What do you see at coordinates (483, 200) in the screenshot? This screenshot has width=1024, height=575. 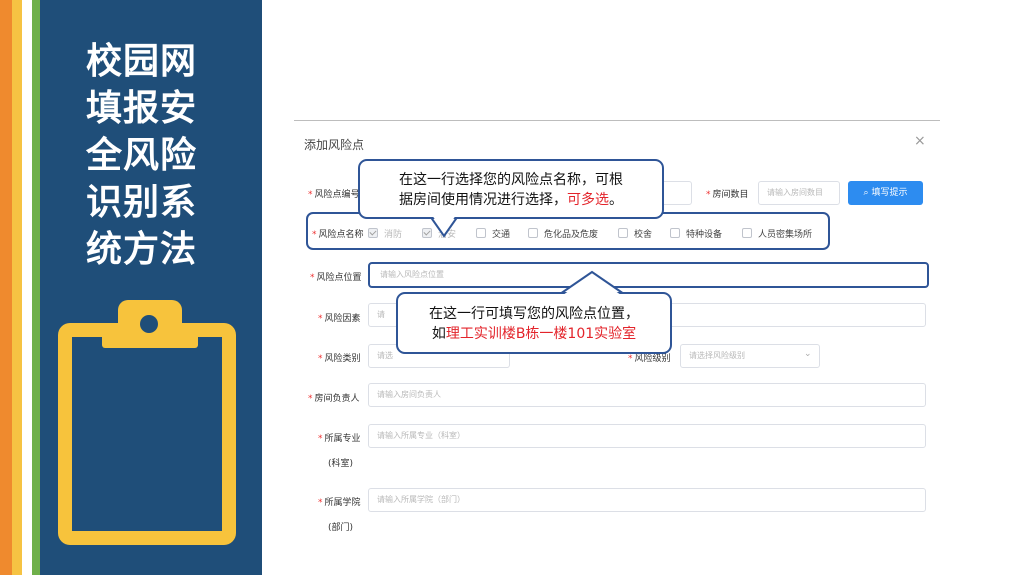 I see `callout-name-text: 据房间使用情况进行选择，` at bounding box center [483, 200].